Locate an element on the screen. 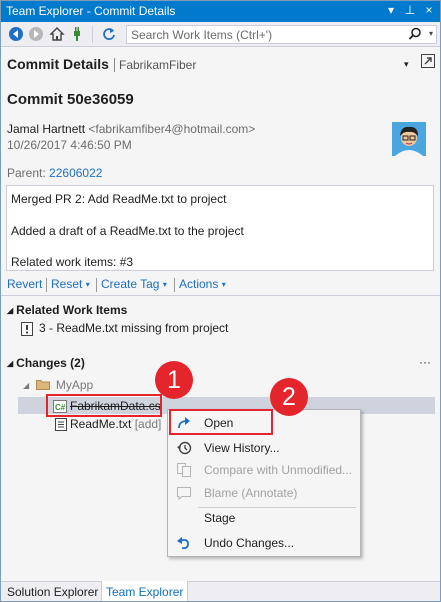 The height and width of the screenshot is (602, 441). menu-item-stage: Stage is located at coordinates (264, 518).